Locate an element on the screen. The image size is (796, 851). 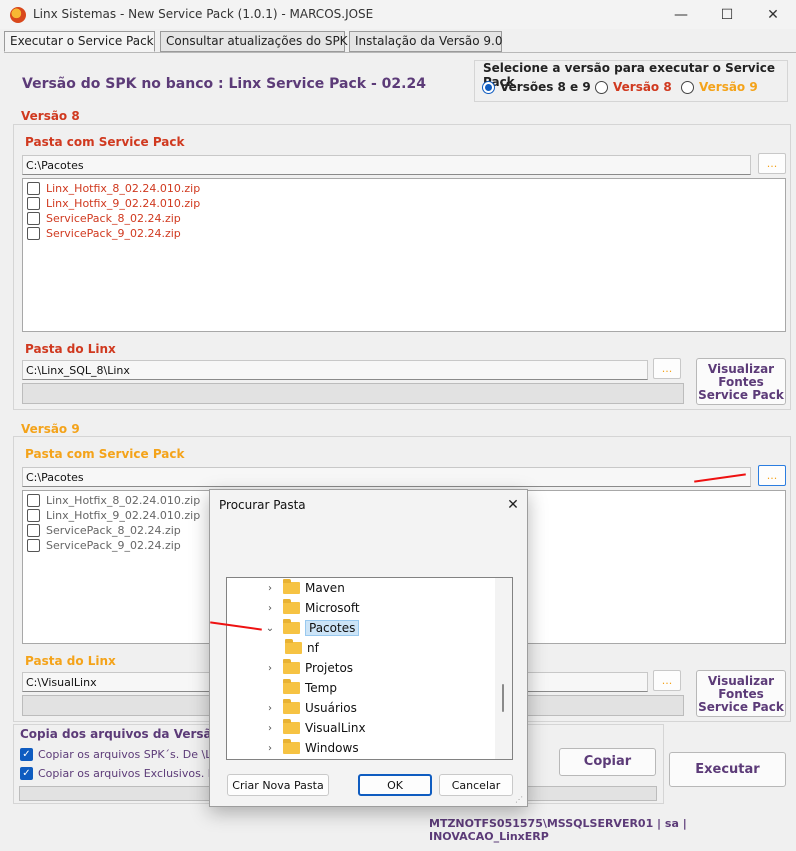
copy-exclusive-checkbox: ✓ Copiar os arquivos Exclusivos. De \L is located at coordinates (128, 773).